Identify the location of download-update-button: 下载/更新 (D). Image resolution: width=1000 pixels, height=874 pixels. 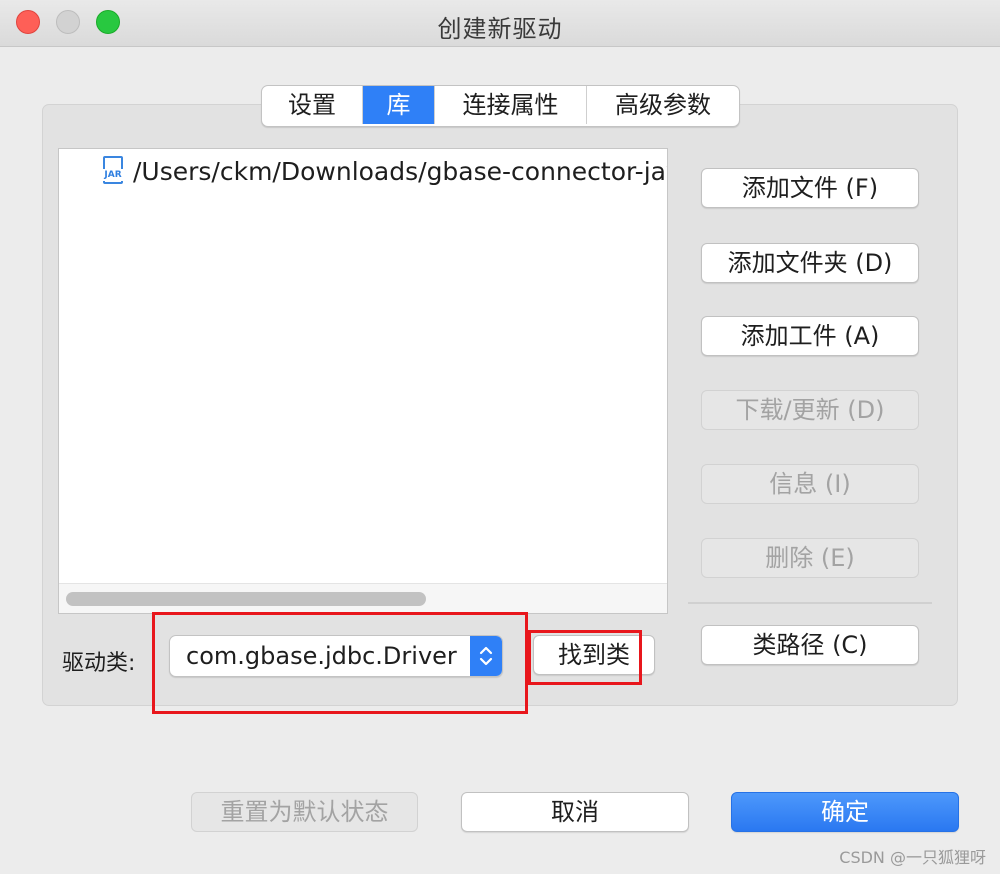
(810, 410).